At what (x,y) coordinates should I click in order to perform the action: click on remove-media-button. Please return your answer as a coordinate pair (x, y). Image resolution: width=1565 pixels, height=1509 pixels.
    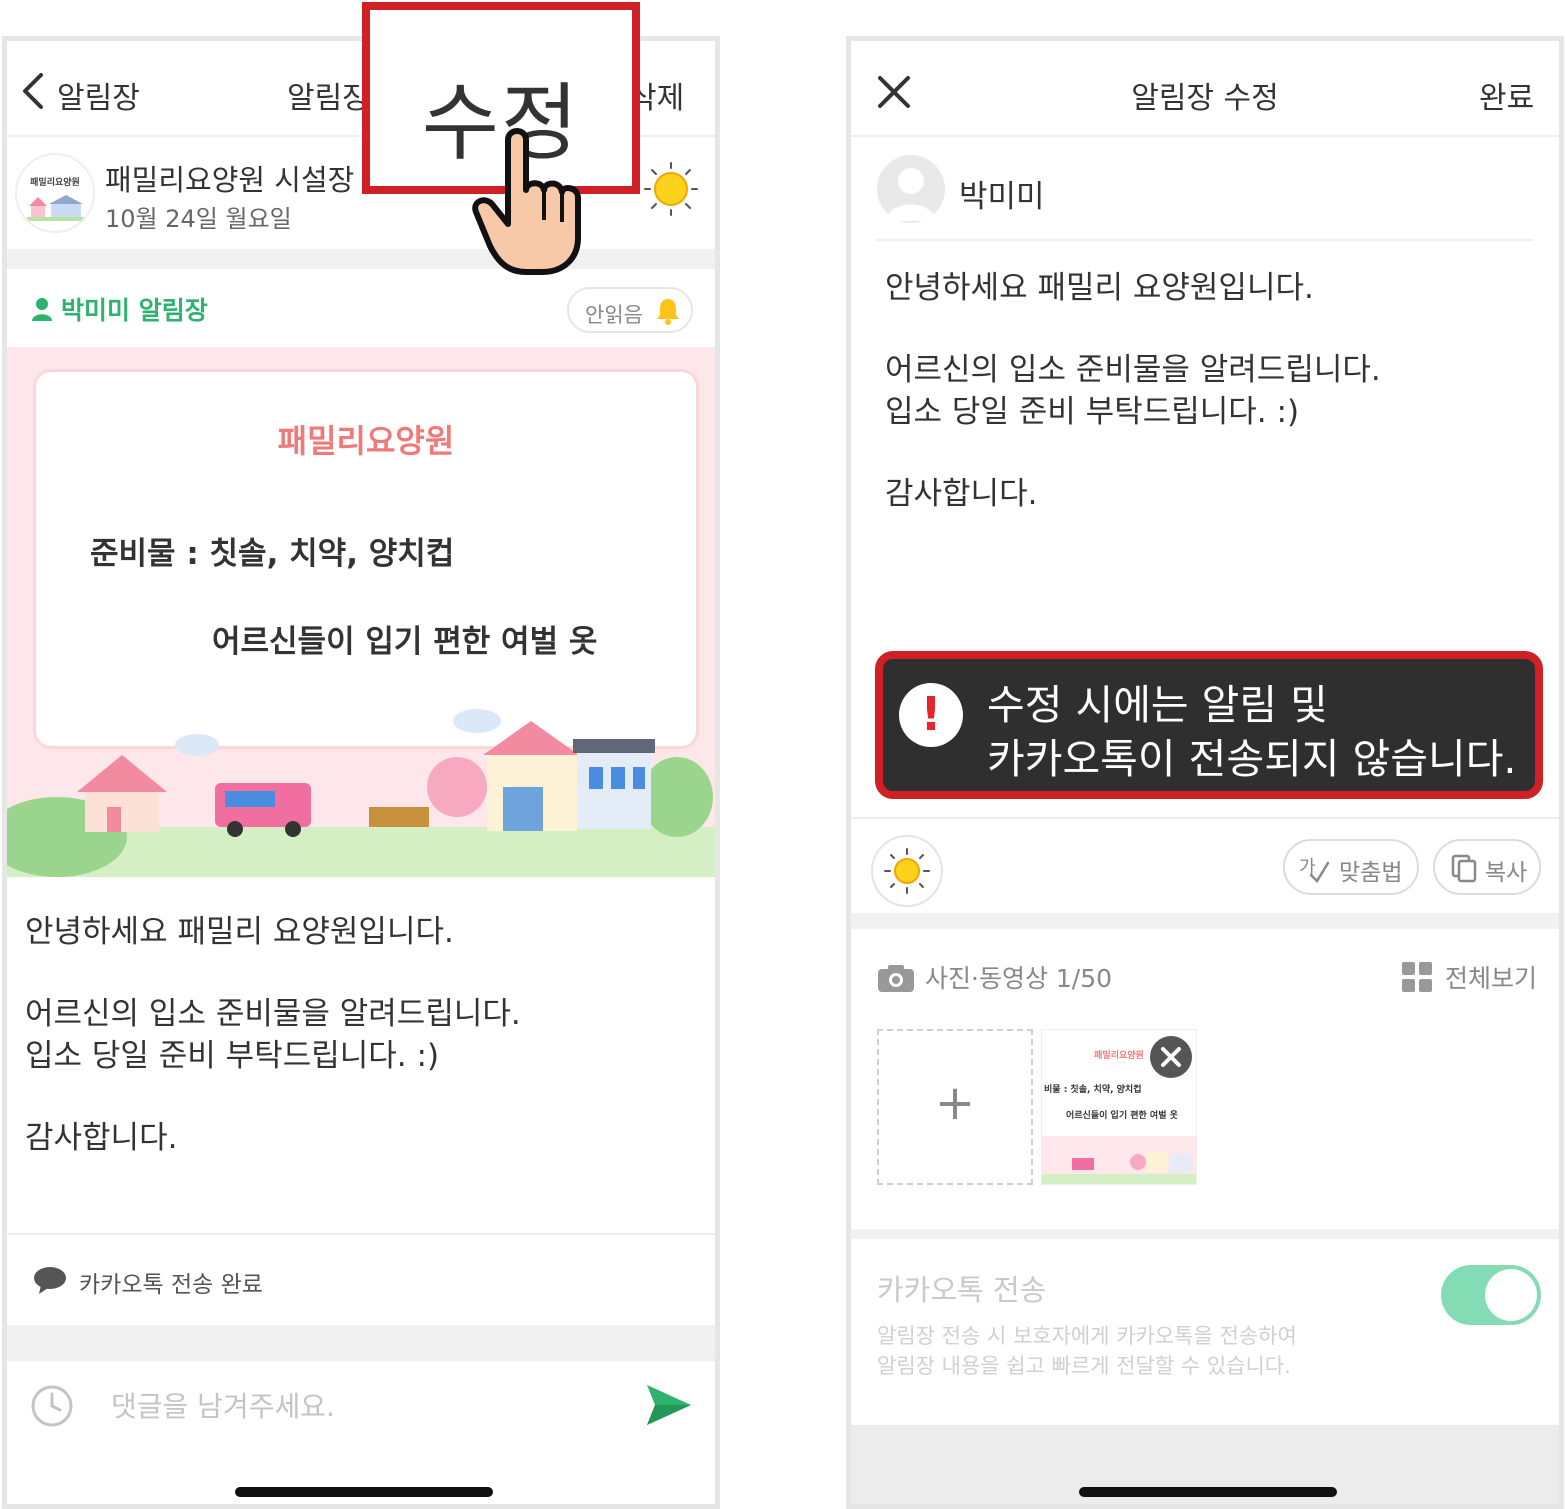
    Looking at the image, I should click on (1171, 1057).